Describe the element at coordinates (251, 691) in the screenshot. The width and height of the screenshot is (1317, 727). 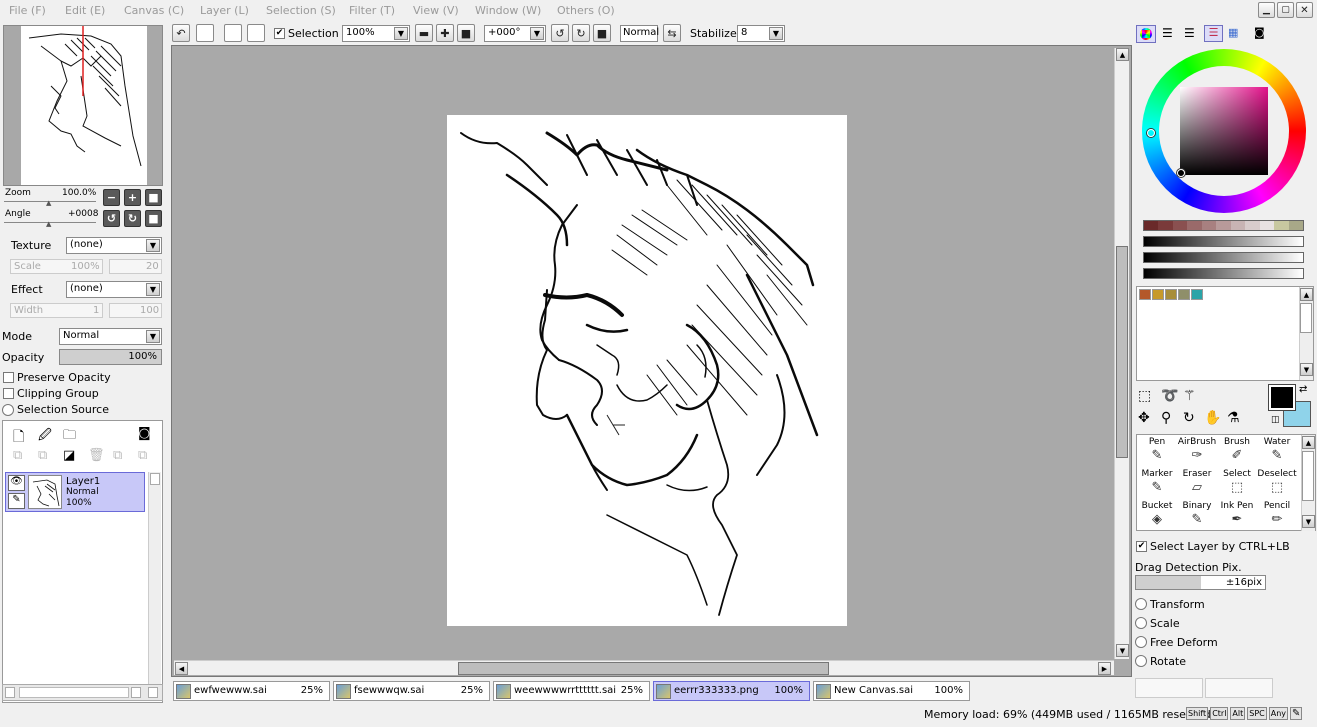
I see `document-tab: ewfwewww.sai 25%` at that location.